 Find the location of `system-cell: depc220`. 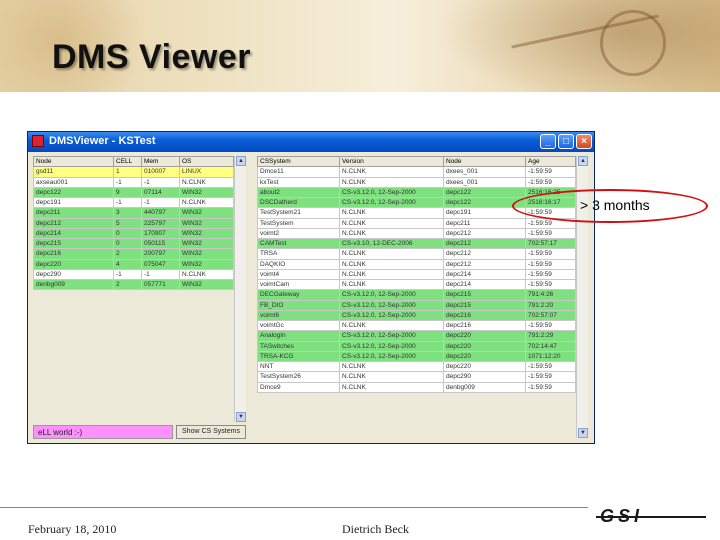

system-cell: depc220 is located at coordinates (484, 336).